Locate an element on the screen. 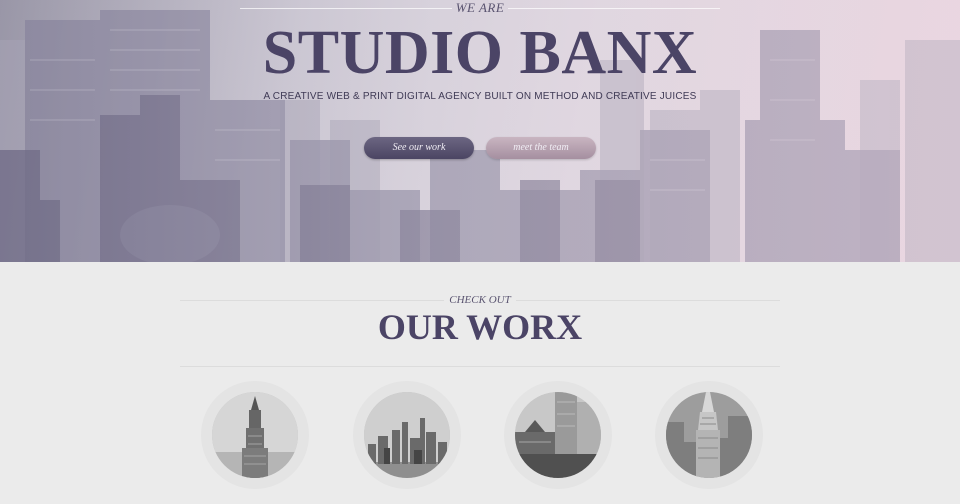 The image size is (960, 504). tower-photo is located at coordinates (255, 435).